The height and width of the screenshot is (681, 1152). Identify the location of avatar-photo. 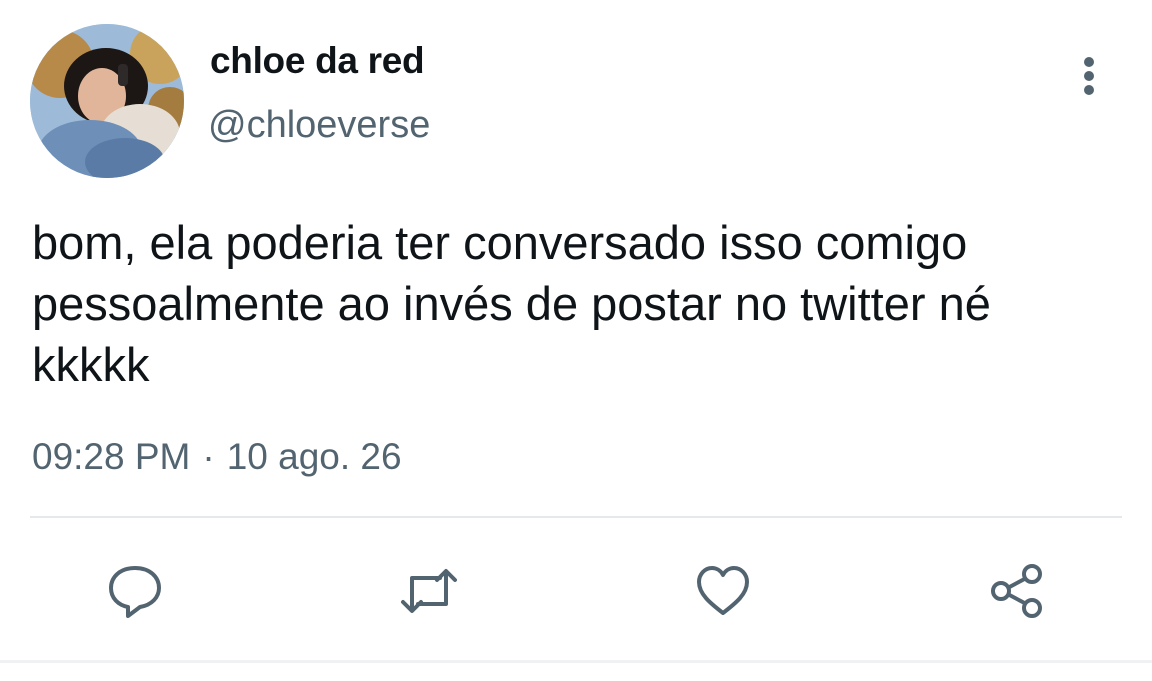
(107, 101).